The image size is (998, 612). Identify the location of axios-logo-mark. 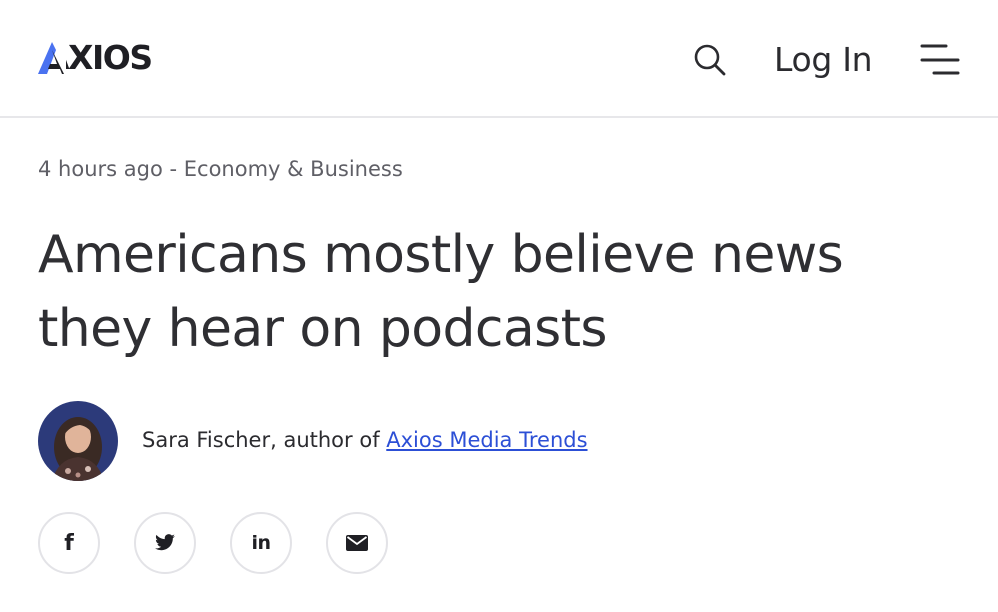
(51, 58).